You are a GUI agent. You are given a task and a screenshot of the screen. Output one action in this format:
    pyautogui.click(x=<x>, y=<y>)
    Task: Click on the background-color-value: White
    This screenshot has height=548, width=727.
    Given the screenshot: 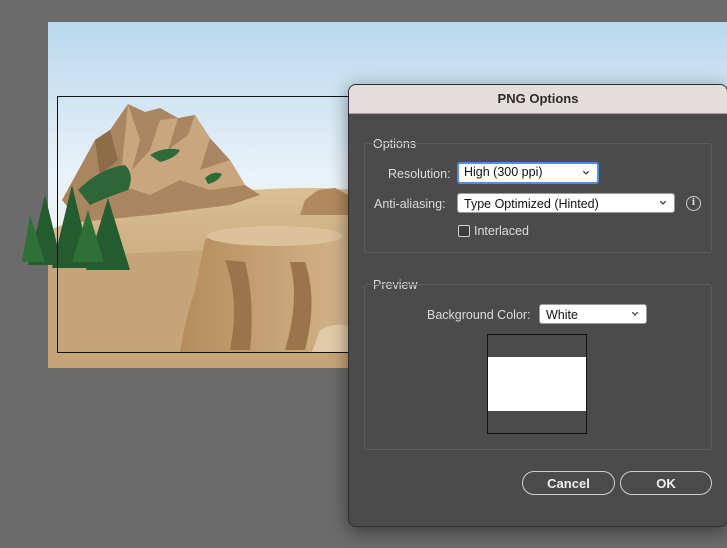 What is the action you would take?
    pyautogui.click(x=562, y=315)
    